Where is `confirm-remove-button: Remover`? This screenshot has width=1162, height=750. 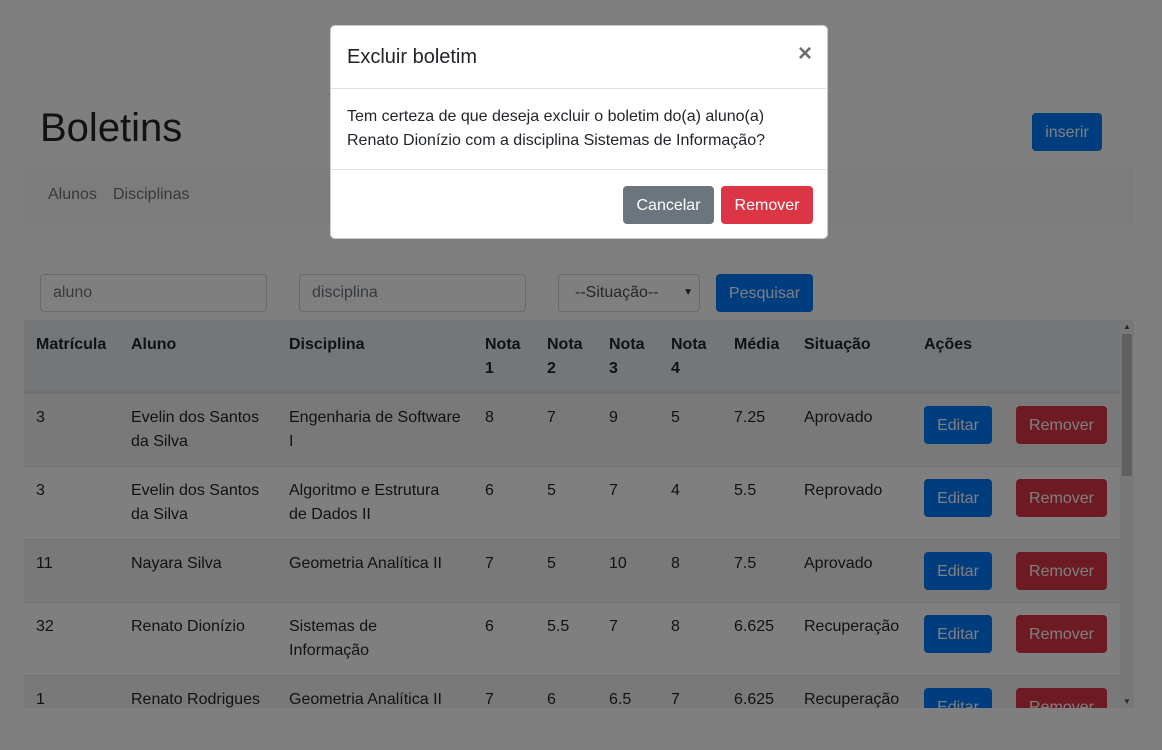 confirm-remove-button: Remover is located at coordinates (767, 205).